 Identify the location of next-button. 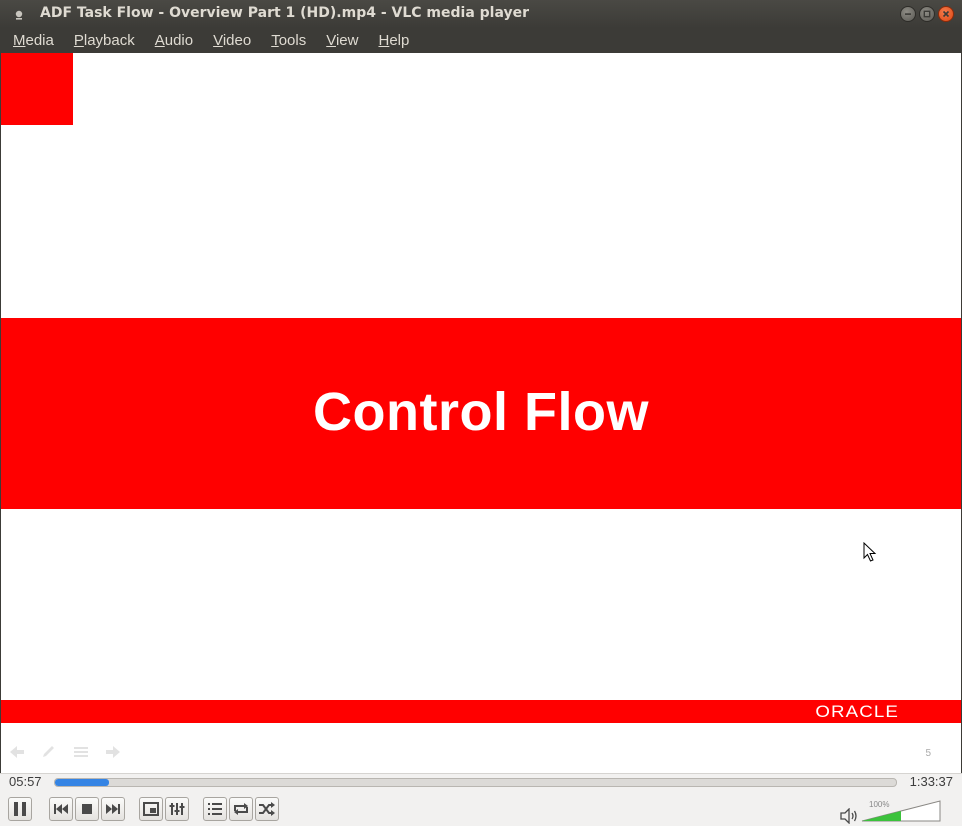
(113, 809).